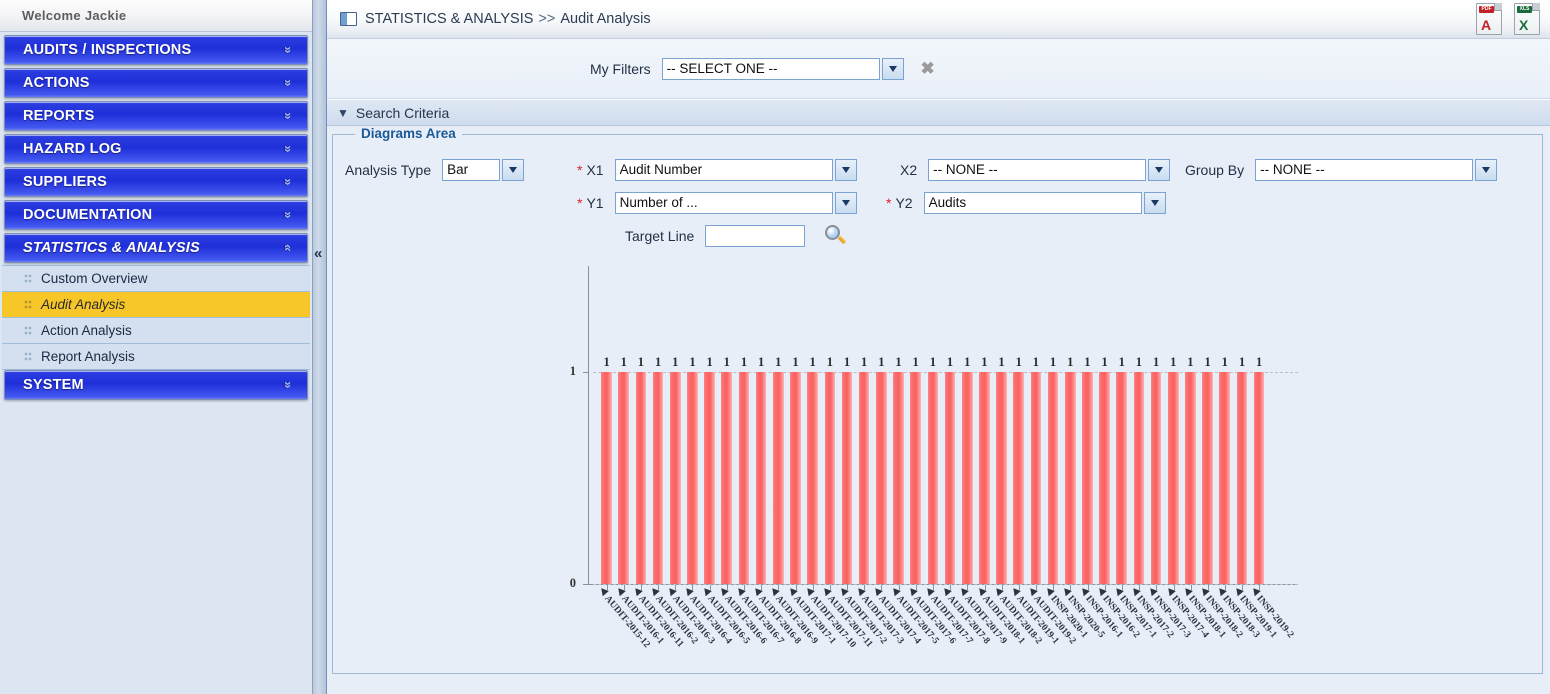  I want to click on sidebar-item-audit-analysis: Audit Analysis, so click(156, 304).